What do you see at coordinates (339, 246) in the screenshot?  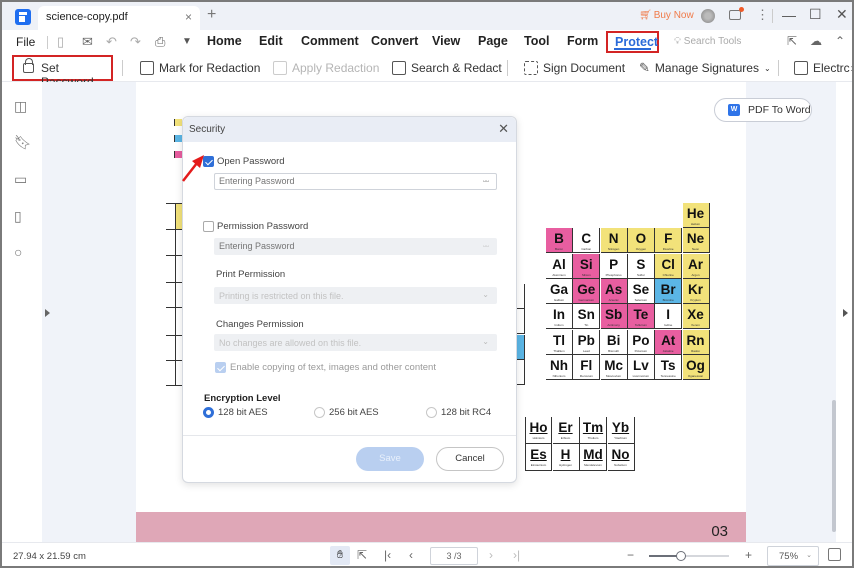 I see `permission-password-input` at bounding box center [339, 246].